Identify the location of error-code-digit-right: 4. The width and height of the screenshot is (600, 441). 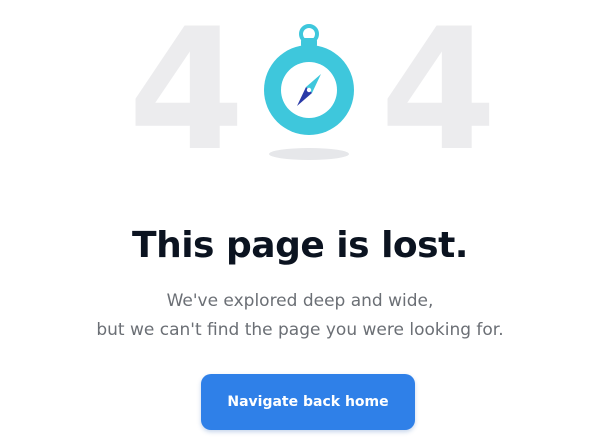
(438, 94).